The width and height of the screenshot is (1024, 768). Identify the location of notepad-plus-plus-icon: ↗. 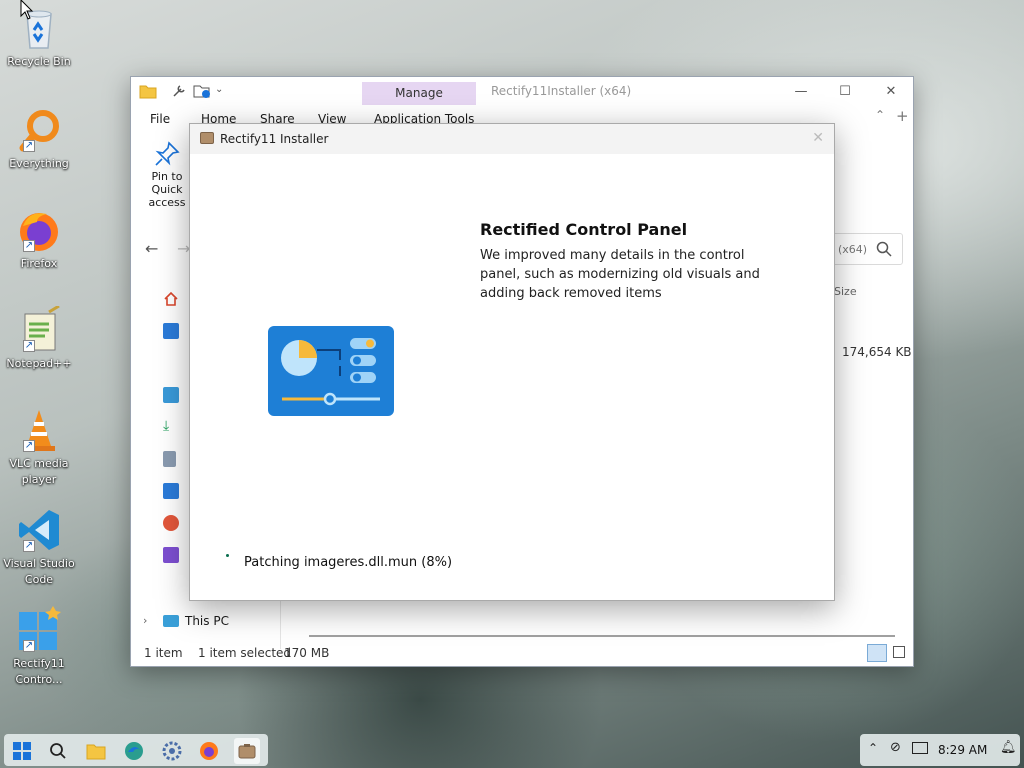
(39, 329).